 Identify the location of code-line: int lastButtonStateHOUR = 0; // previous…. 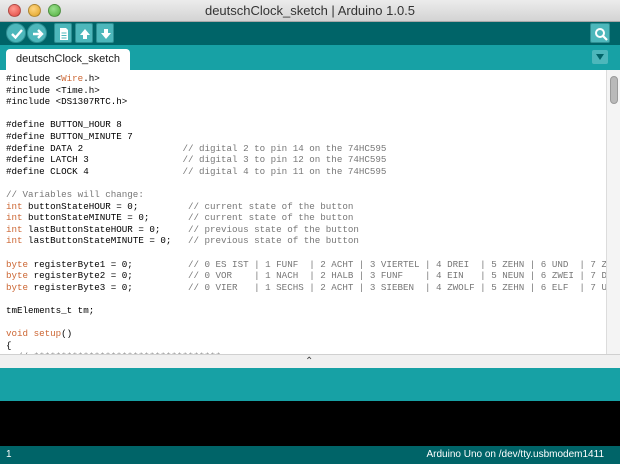
(305, 230).